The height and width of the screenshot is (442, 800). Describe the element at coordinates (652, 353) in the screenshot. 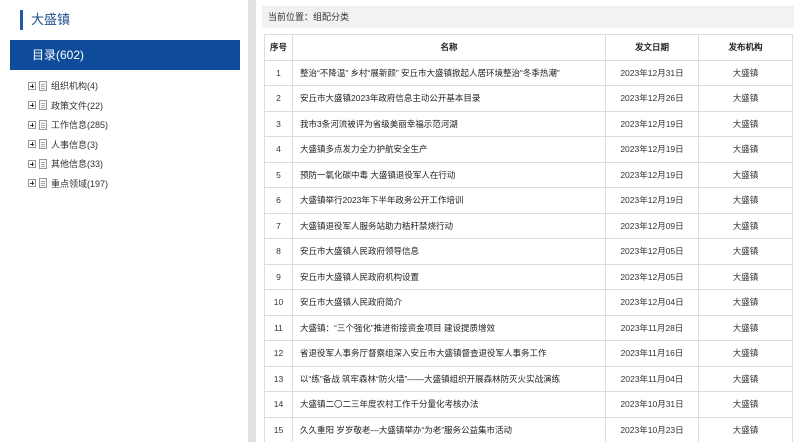

I see `publish-date: 2023年11月16日` at that location.